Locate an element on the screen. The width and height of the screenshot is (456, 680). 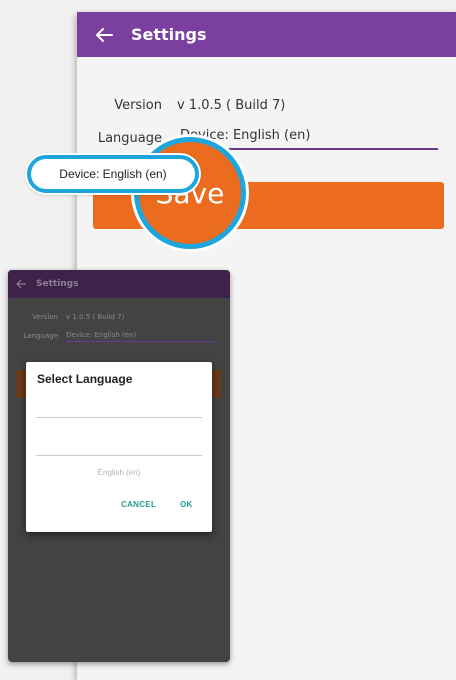
phone-app-bar: Settings is located at coordinates (119, 284).